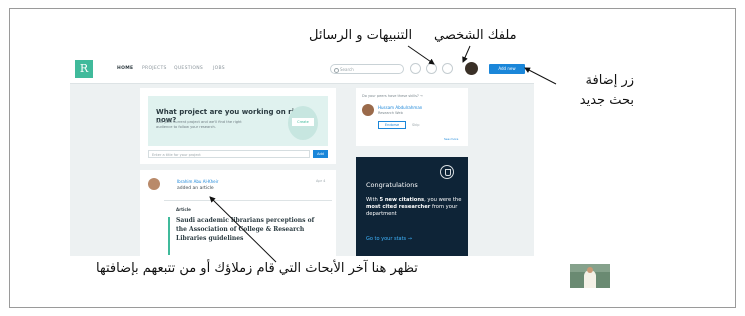 The image size is (745, 316). I want to click on arrow-latest-research, so click(243, 229).